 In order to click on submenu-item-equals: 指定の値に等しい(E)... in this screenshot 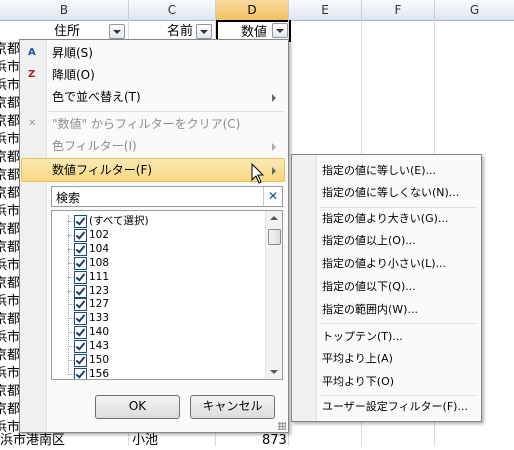, I will do `click(379, 171)`.